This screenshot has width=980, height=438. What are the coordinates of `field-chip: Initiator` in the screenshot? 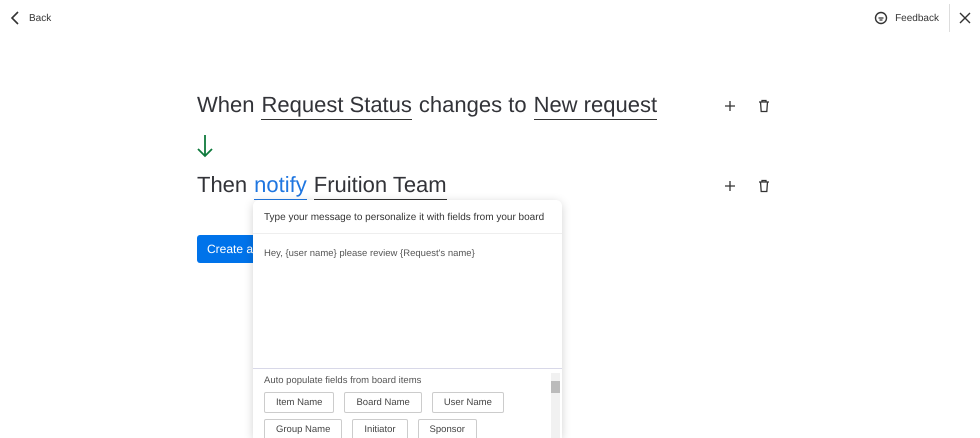 It's located at (380, 428).